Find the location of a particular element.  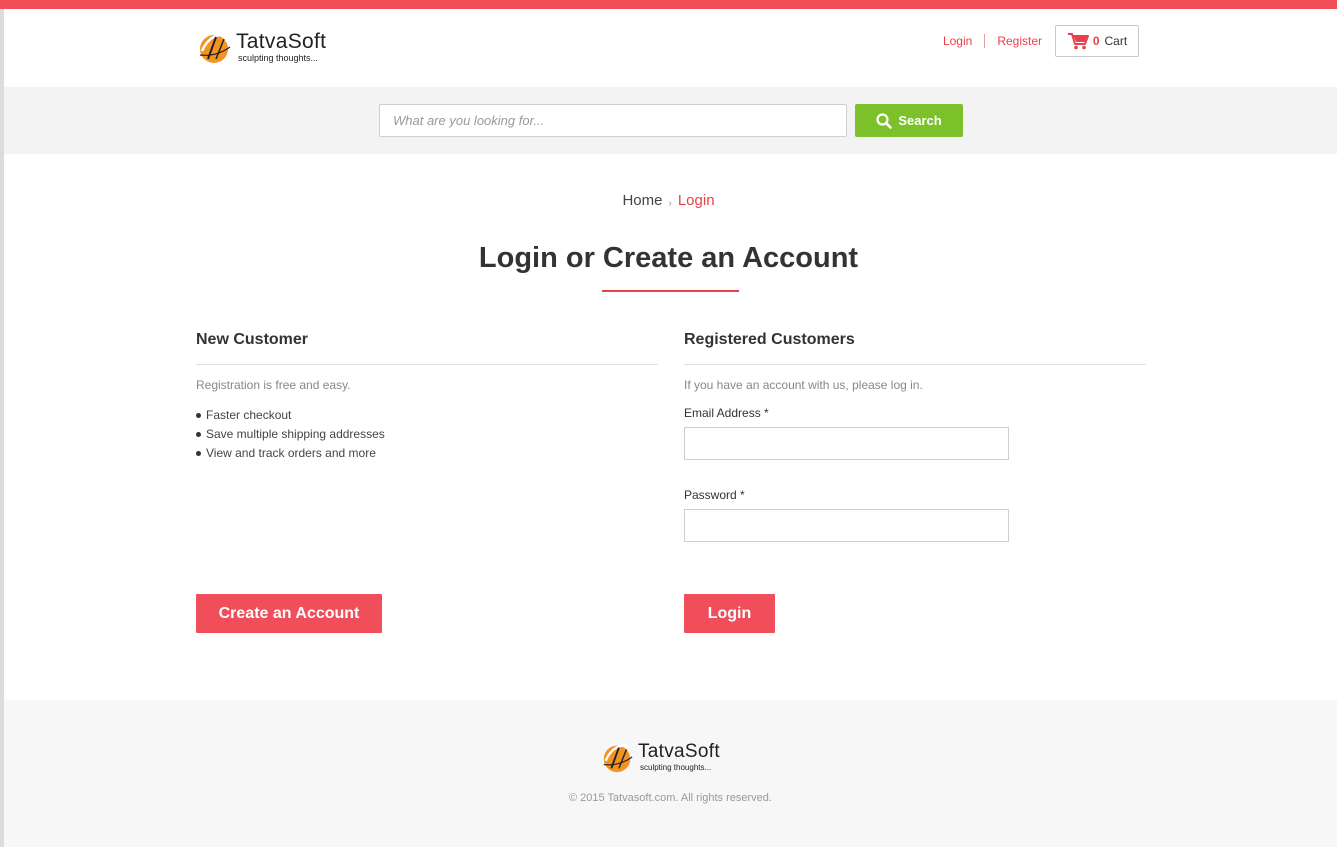

email-label: Email Address * is located at coordinates (726, 413).